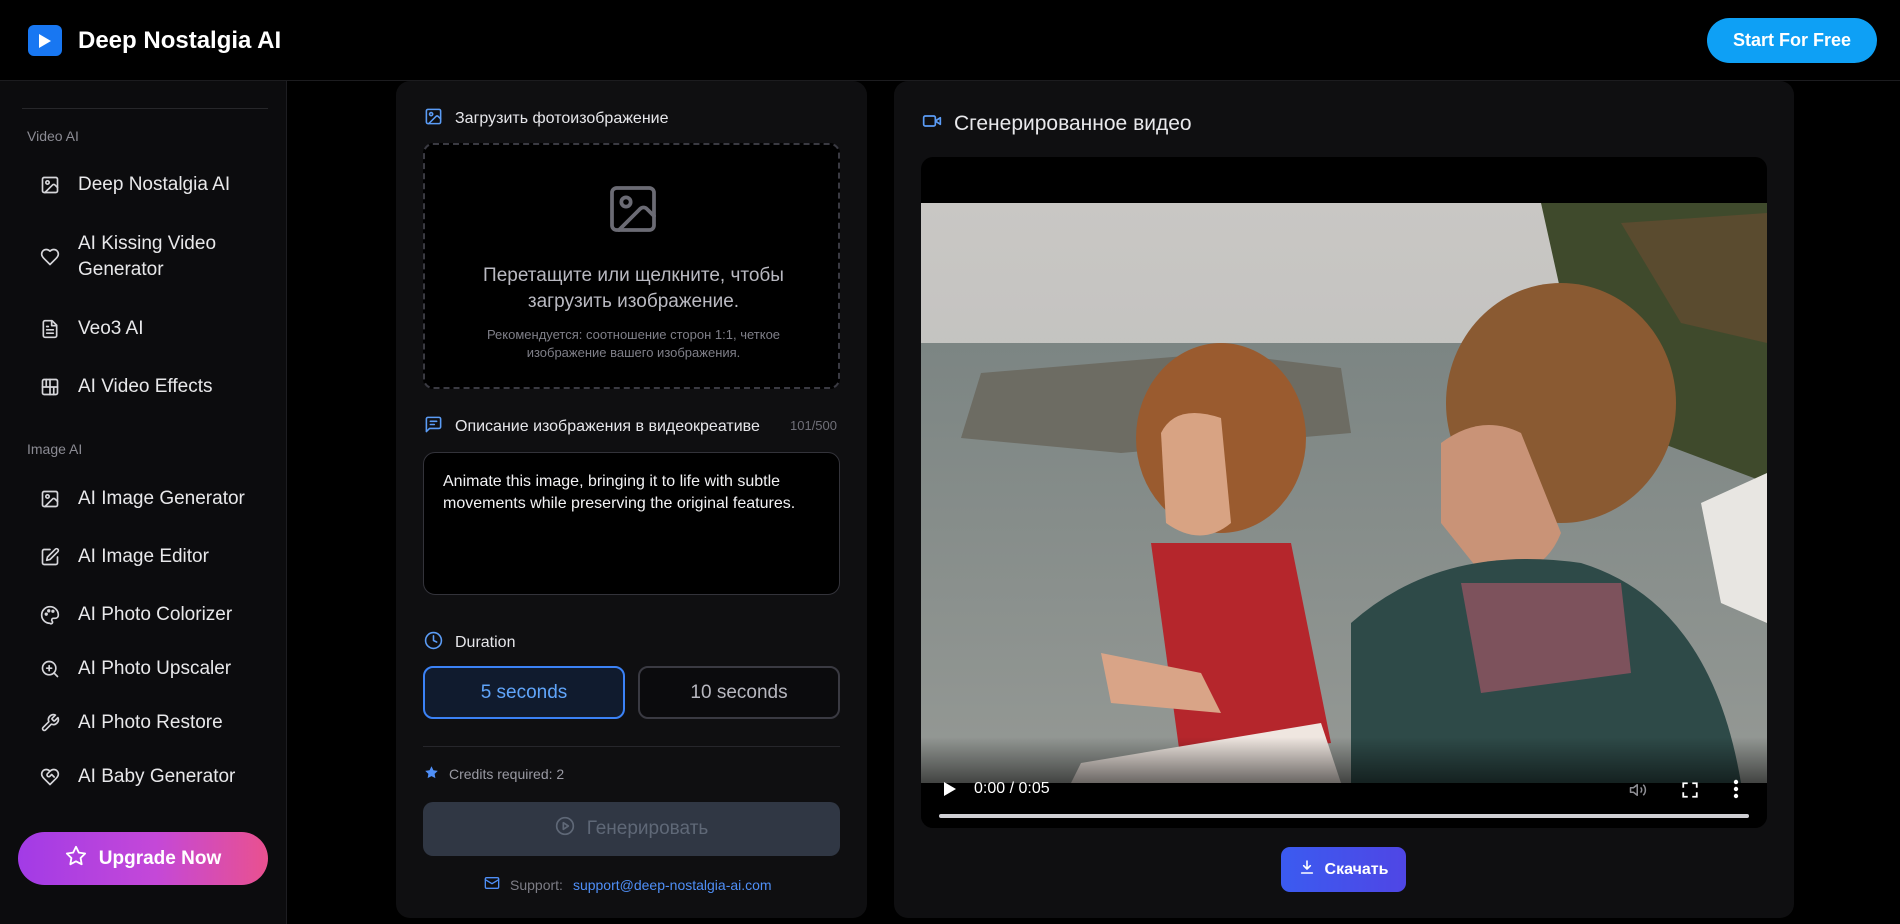 This screenshot has width=1900, height=924. I want to click on sidebar-item-label: Veo3 AI, so click(111, 328).